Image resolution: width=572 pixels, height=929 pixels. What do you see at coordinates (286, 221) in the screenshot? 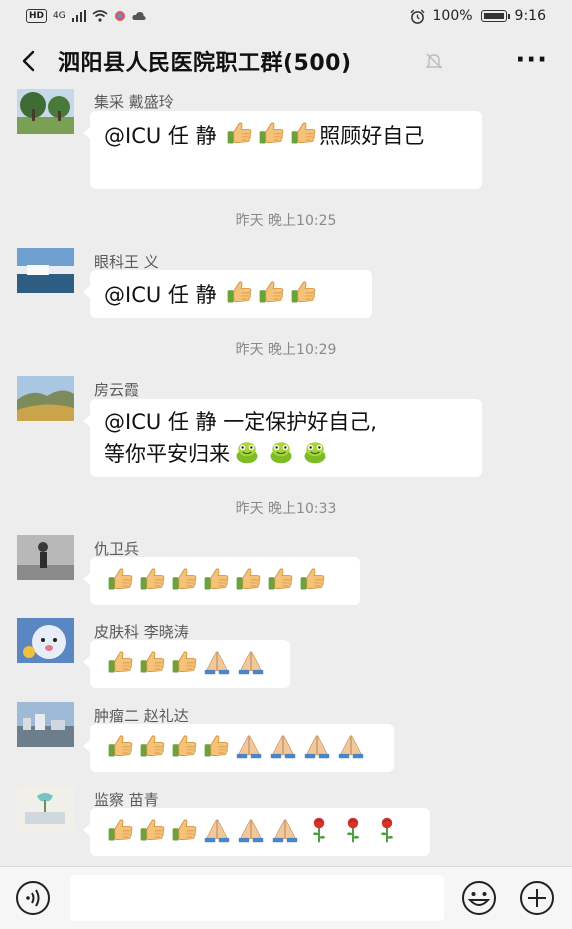
I see `timestamp: 昨天 晚上10:25` at bounding box center [286, 221].